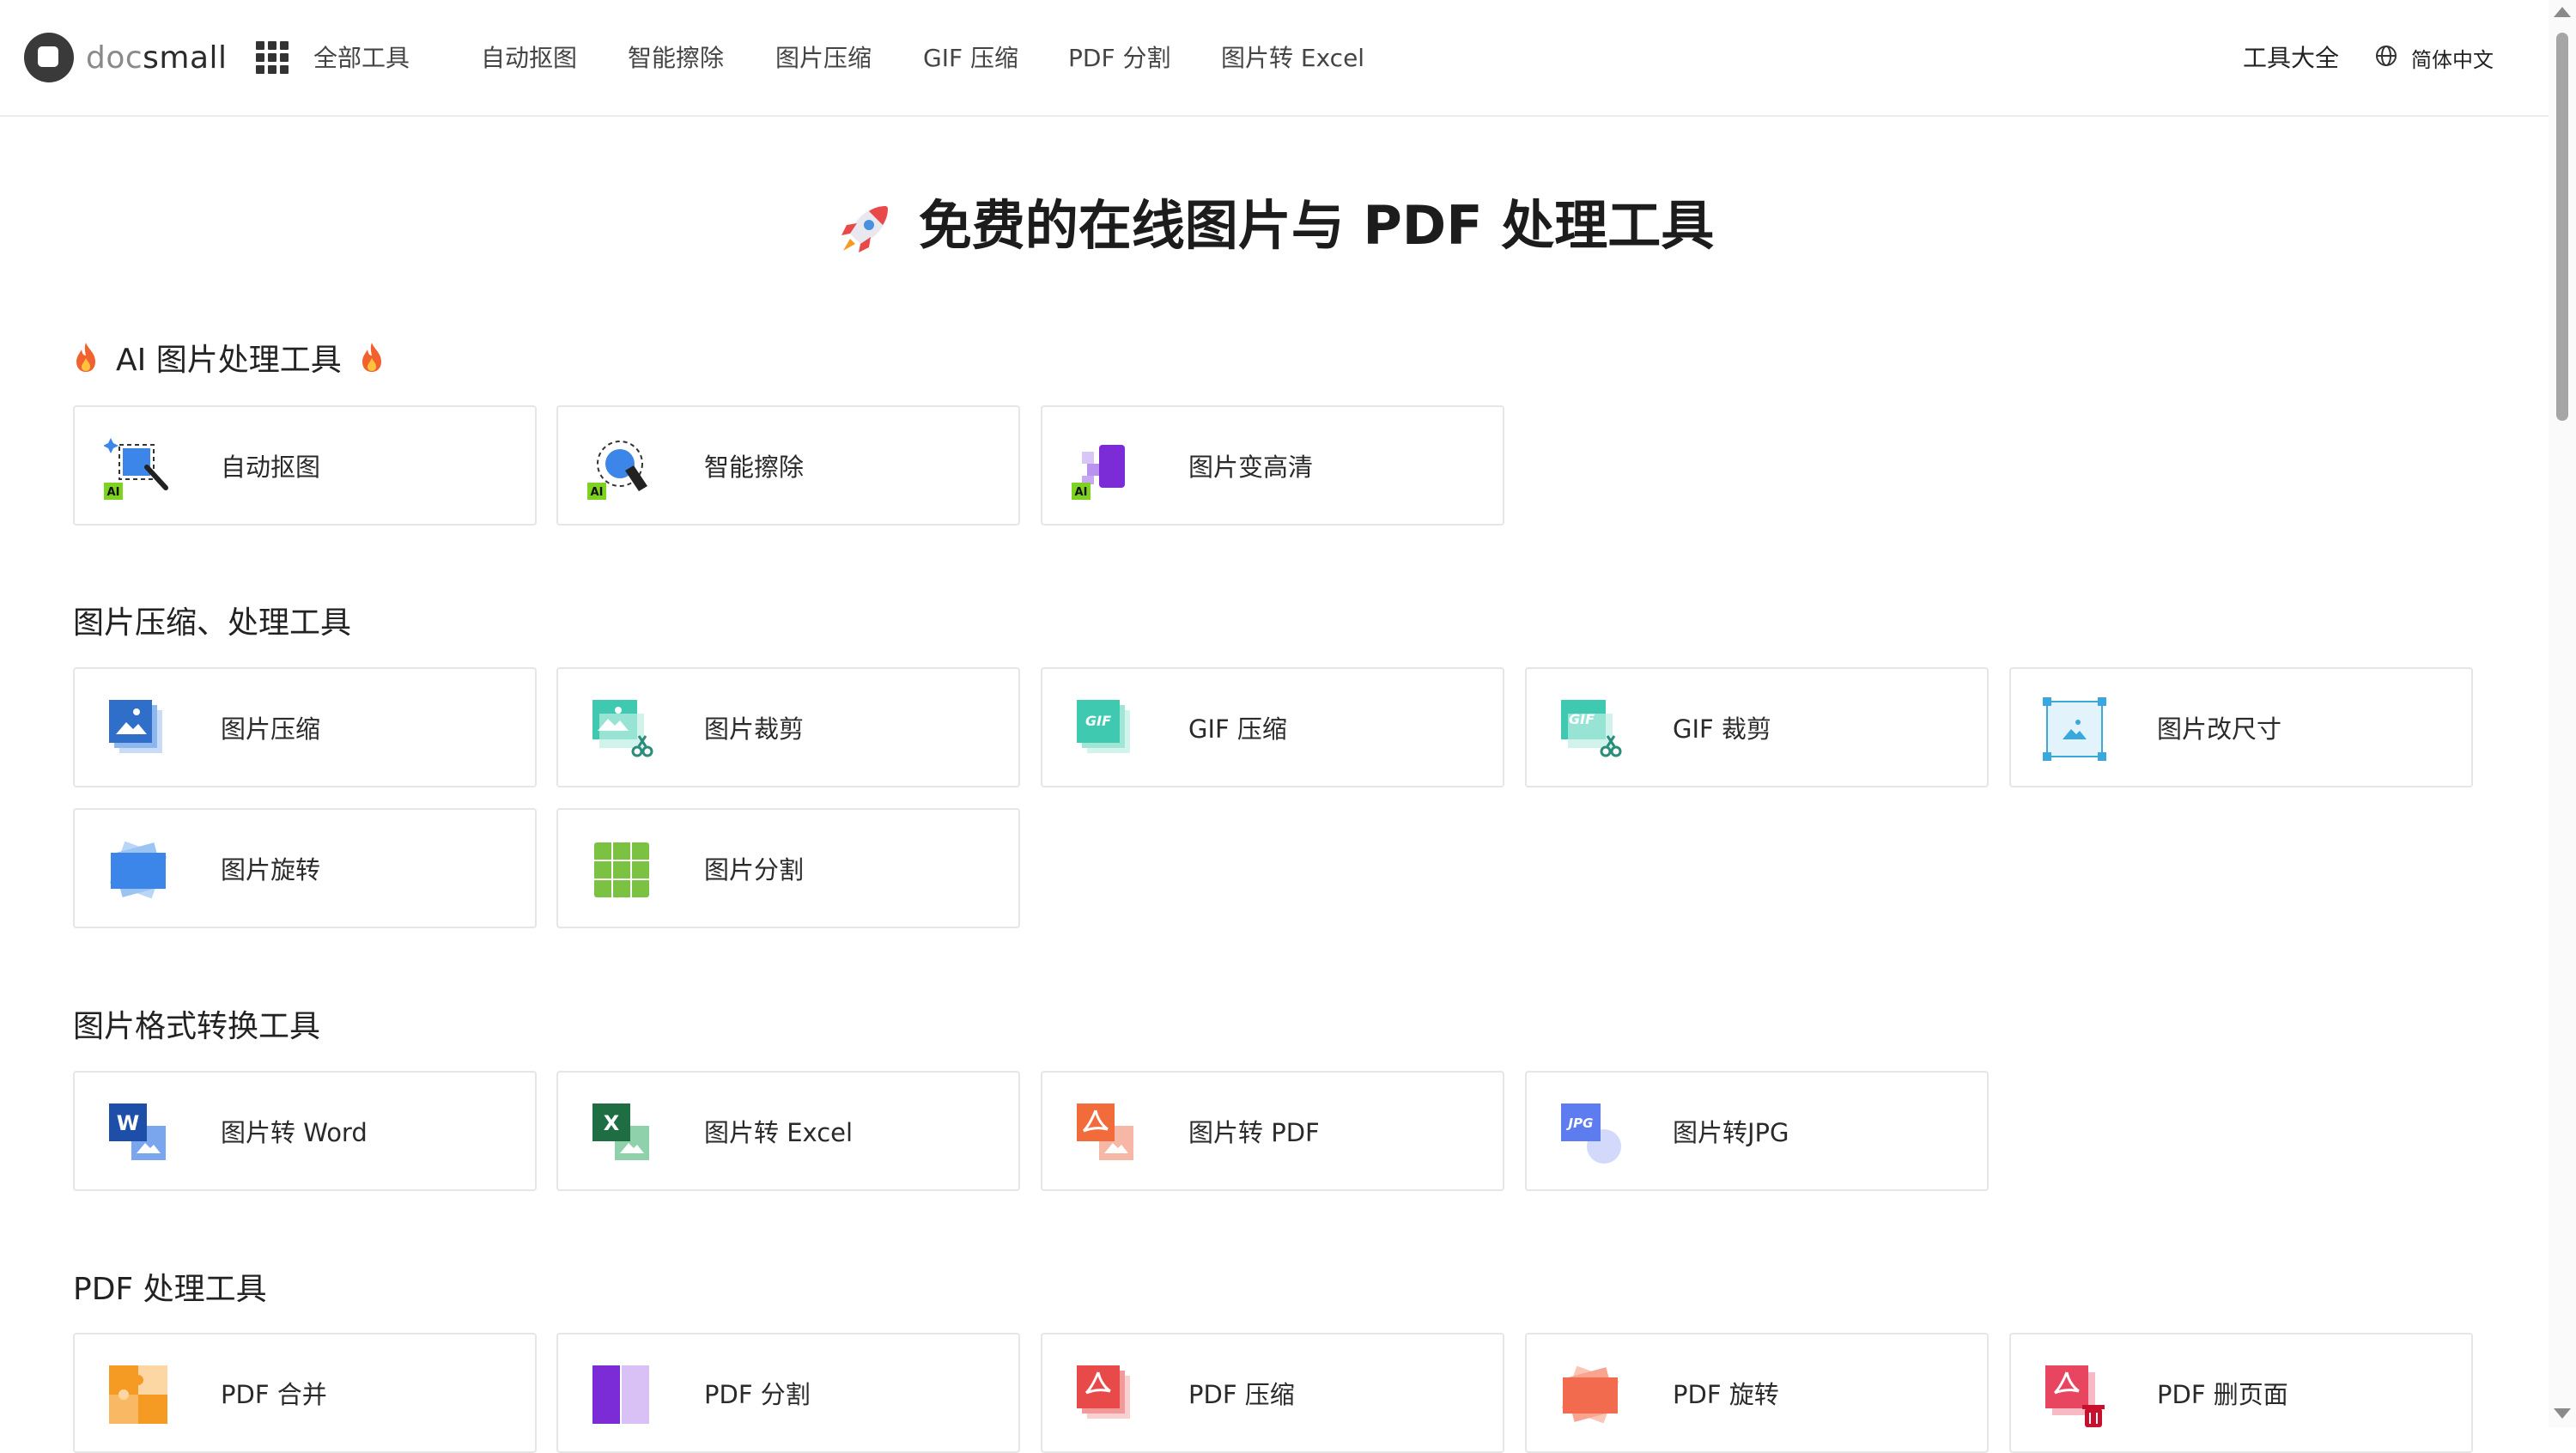 This screenshot has width=2576, height=1453. I want to click on tool-card-pdf-compress: PDF 压缩, so click(1272, 1393).